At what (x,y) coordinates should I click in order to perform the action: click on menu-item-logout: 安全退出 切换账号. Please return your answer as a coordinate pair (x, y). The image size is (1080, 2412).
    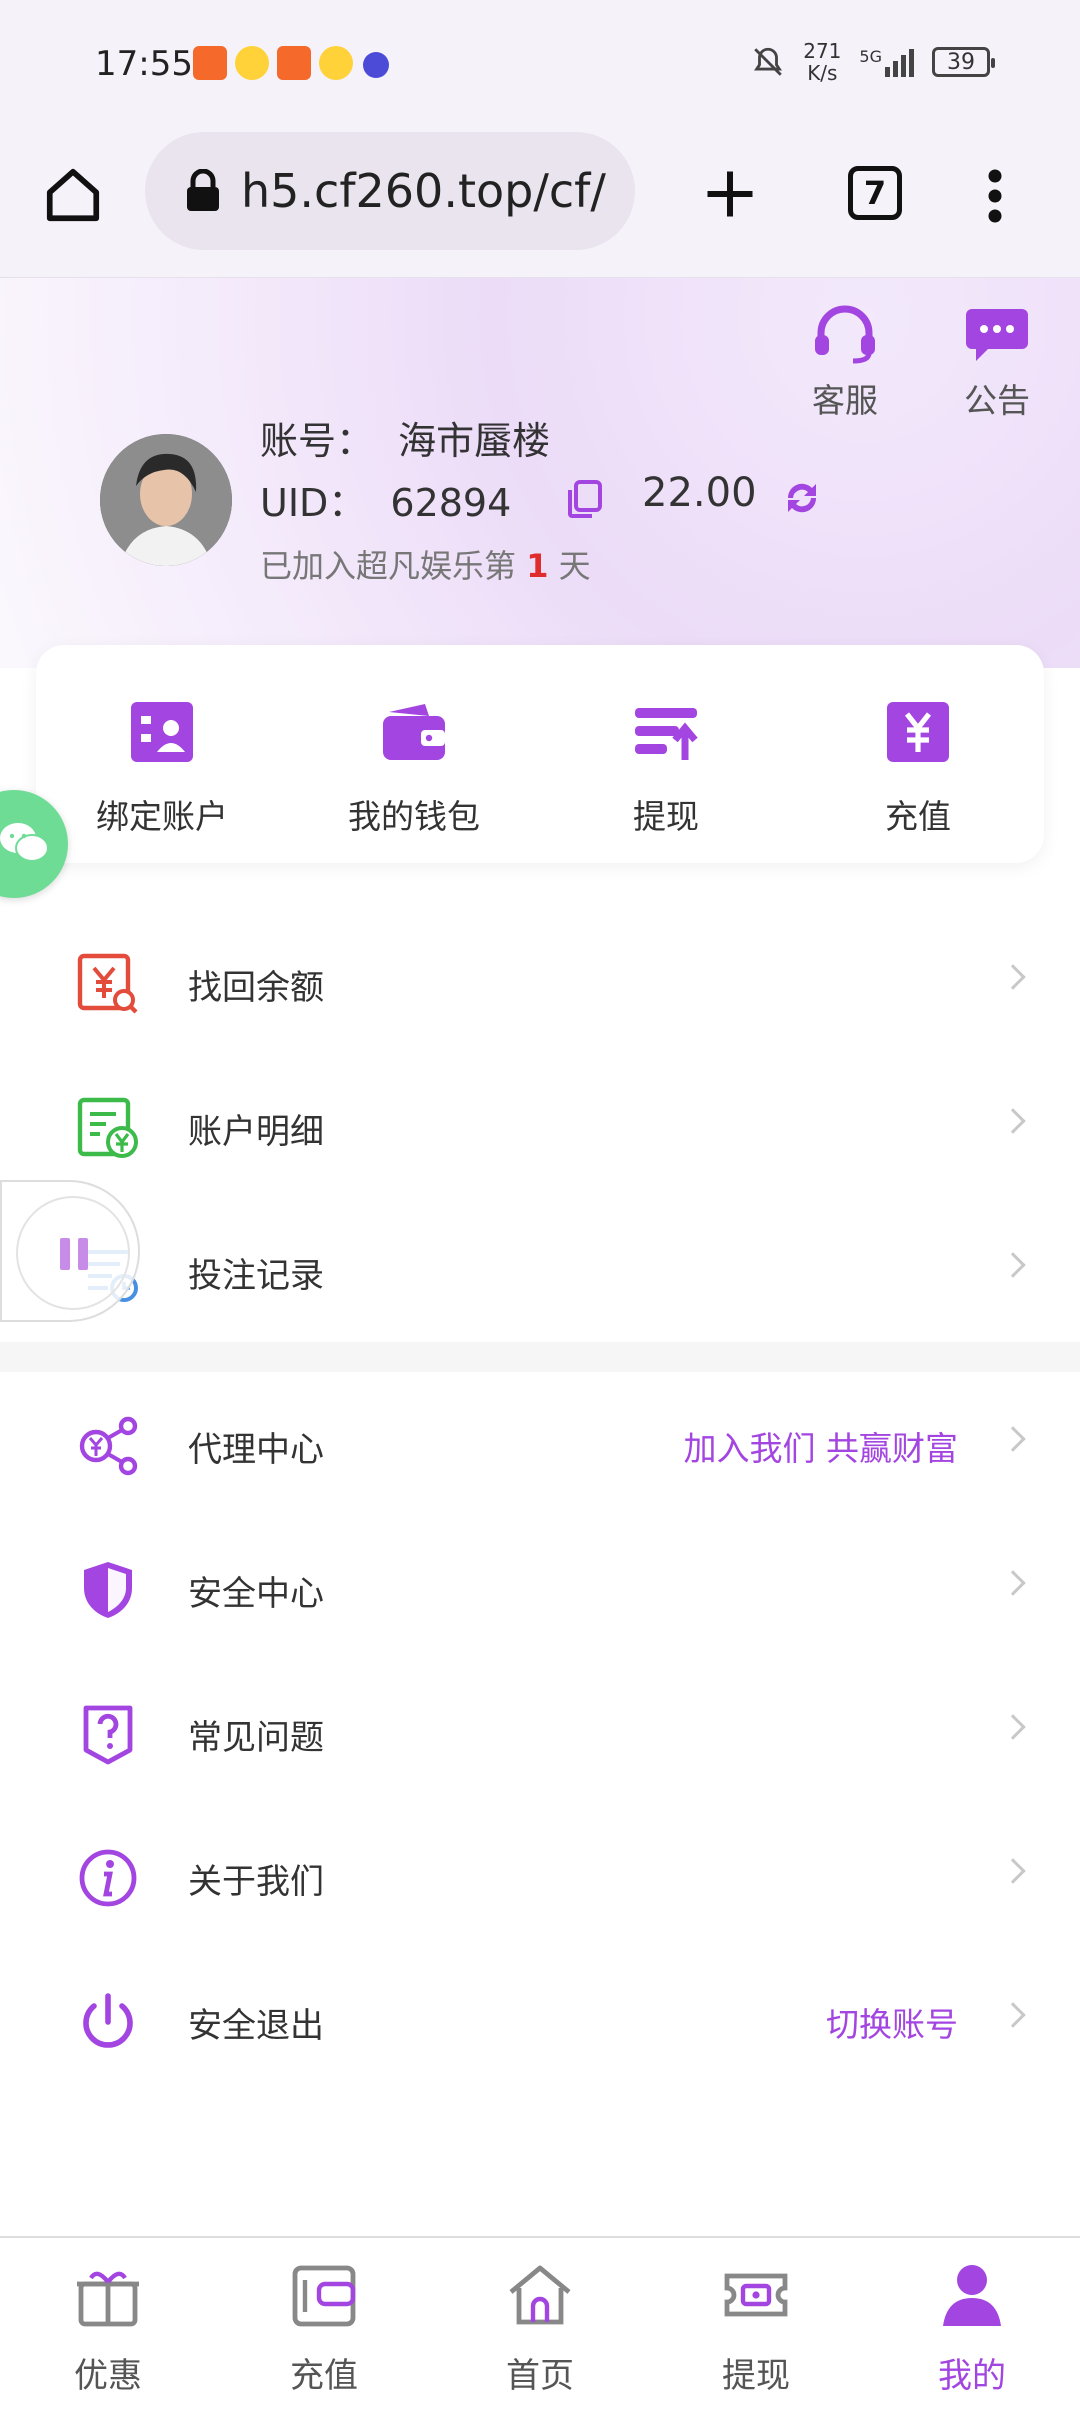
    Looking at the image, I should click on (540, 2020).